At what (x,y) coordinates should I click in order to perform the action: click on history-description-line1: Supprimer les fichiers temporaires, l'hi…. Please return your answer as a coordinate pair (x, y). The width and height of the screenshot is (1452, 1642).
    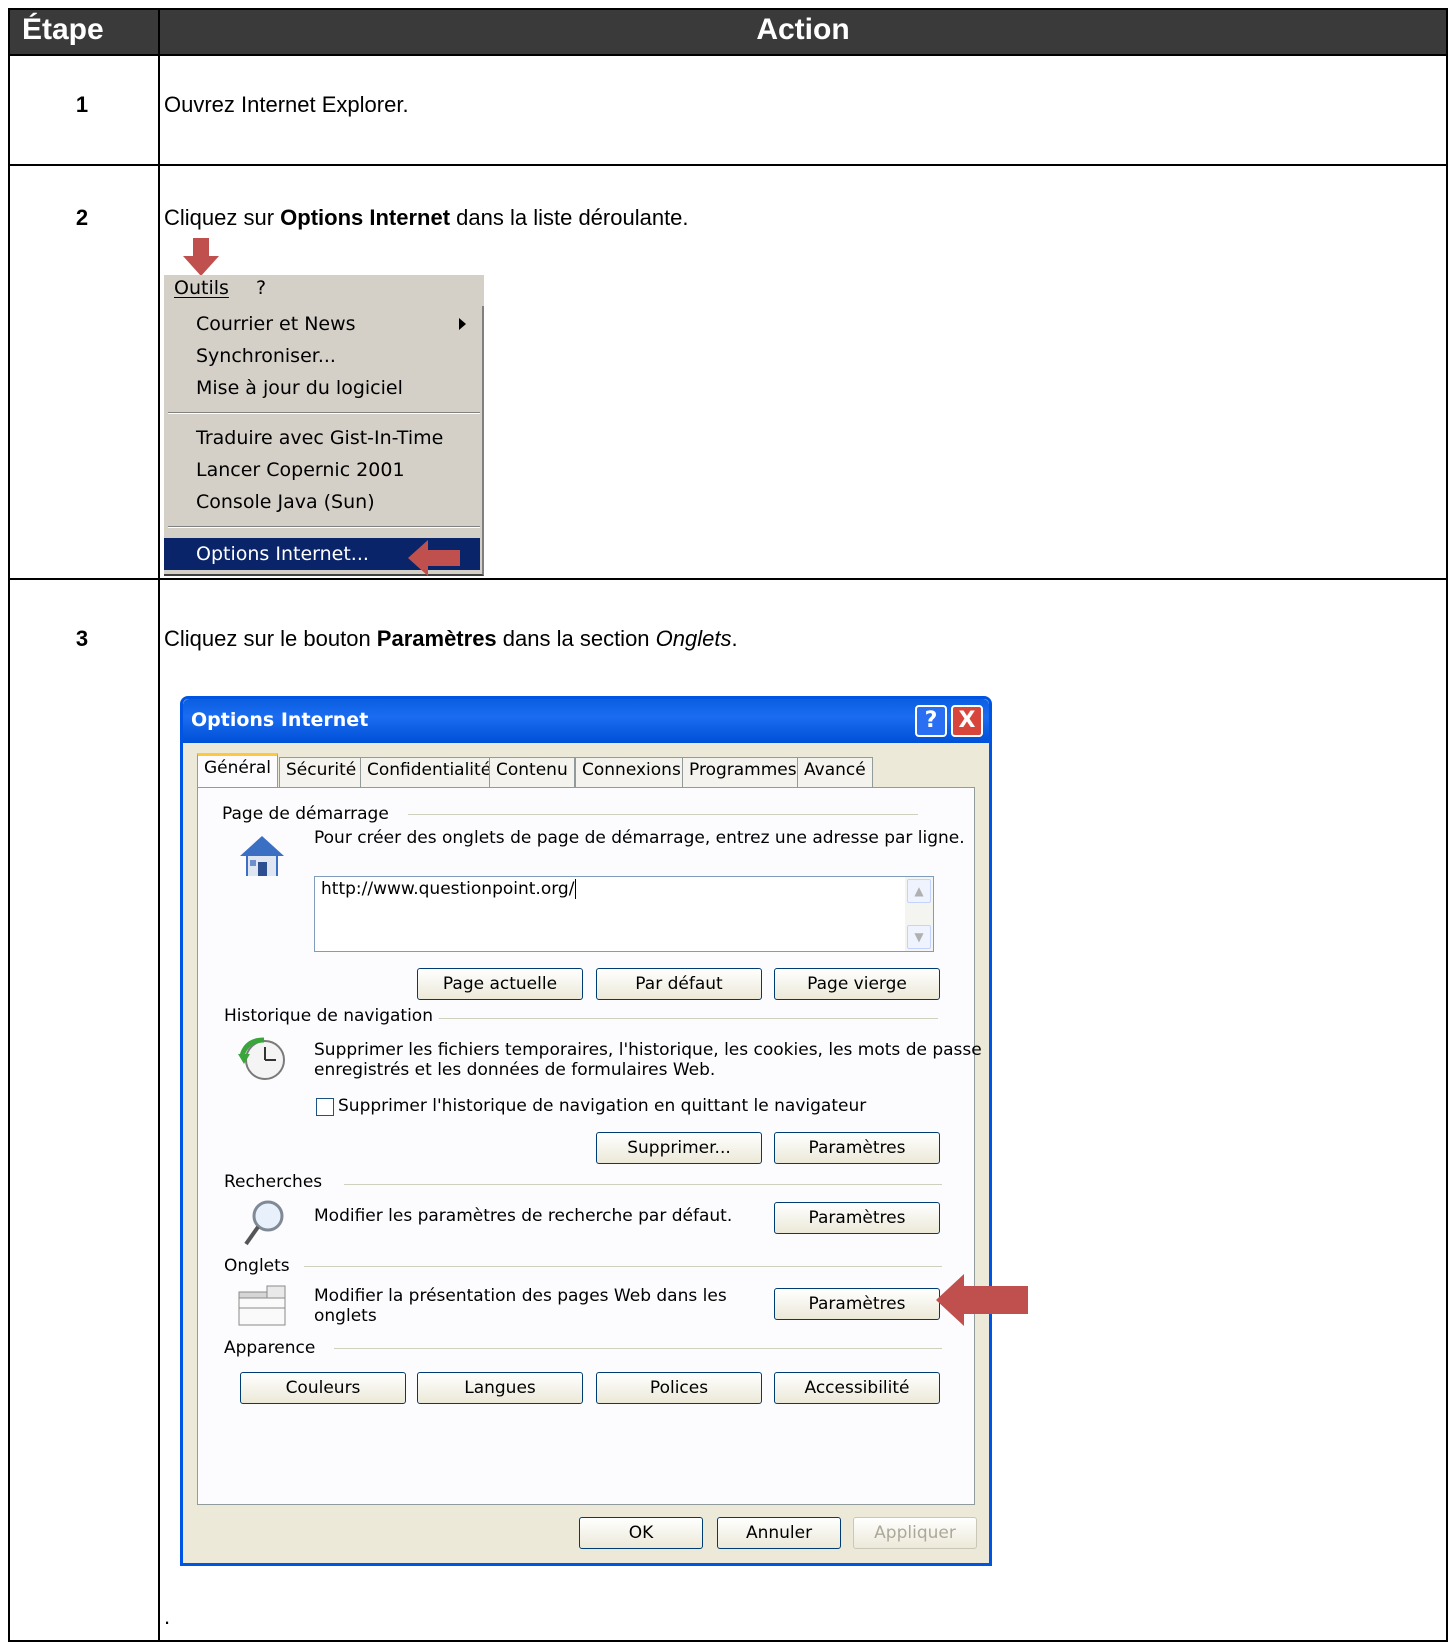
    Looking at the image, I should click on (648, 1050).